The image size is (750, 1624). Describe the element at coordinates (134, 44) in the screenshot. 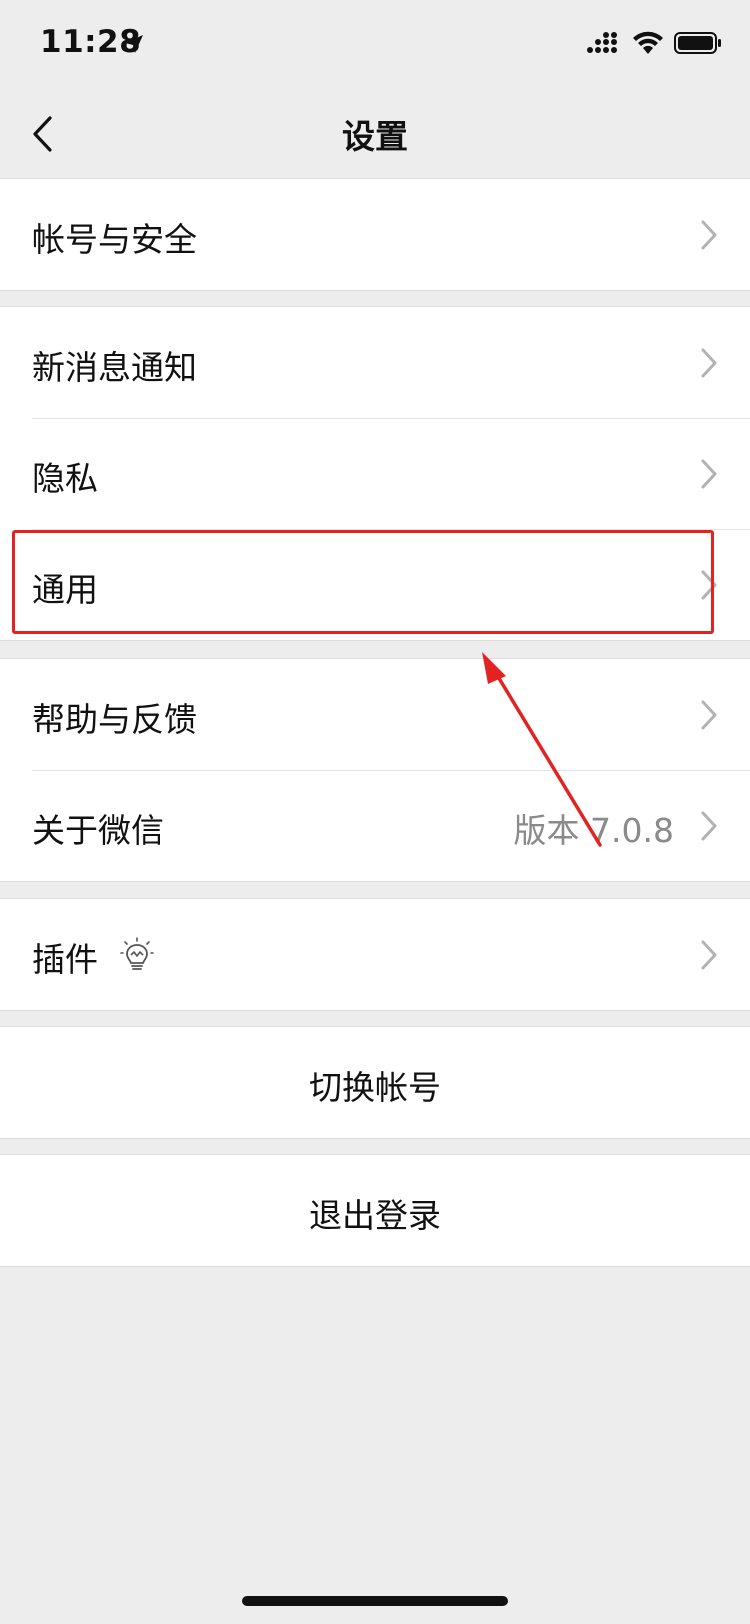

I see `location-arrow-icon` at that location.